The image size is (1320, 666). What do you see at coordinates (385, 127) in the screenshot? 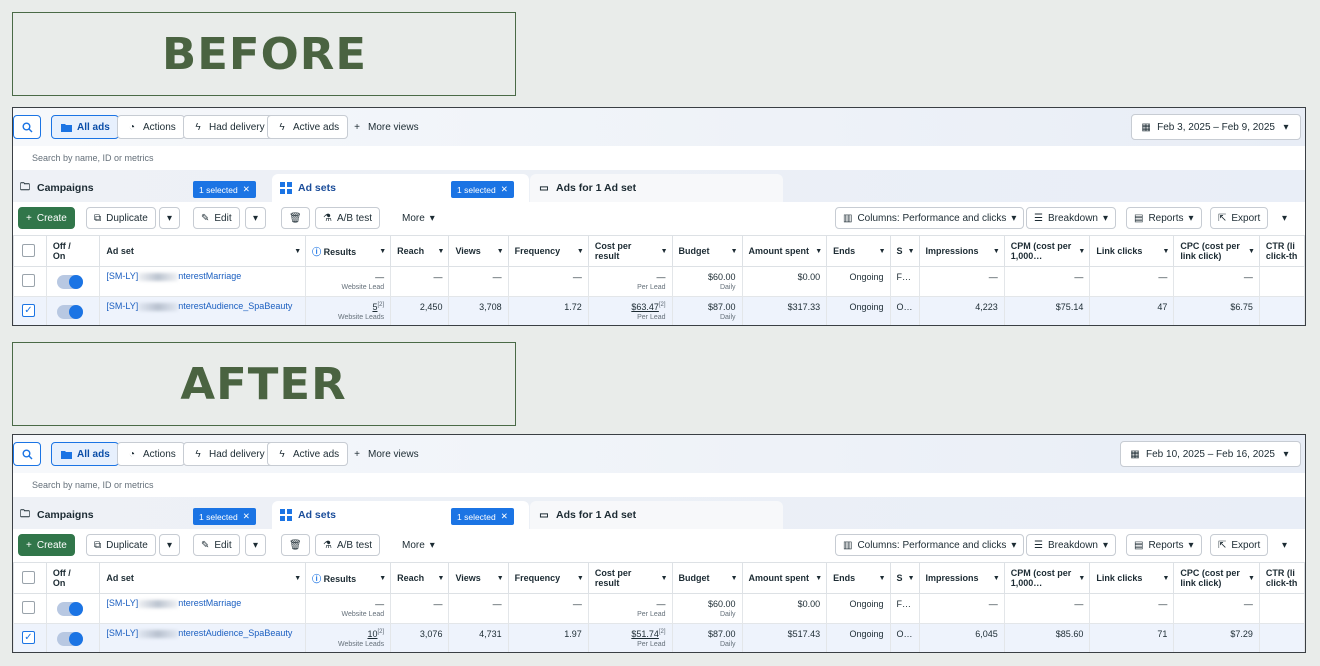
I see `more-views-button: + More views` at bounding box center [385, 127].